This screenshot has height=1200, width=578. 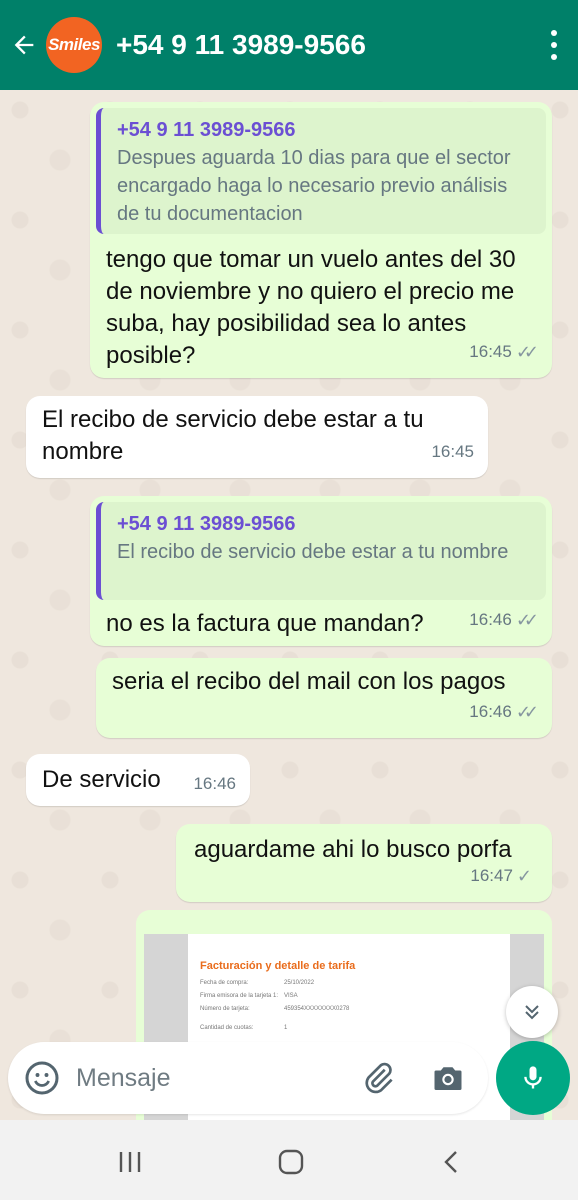 I want to click on microphone-icon, so click(x=533, y=1077).